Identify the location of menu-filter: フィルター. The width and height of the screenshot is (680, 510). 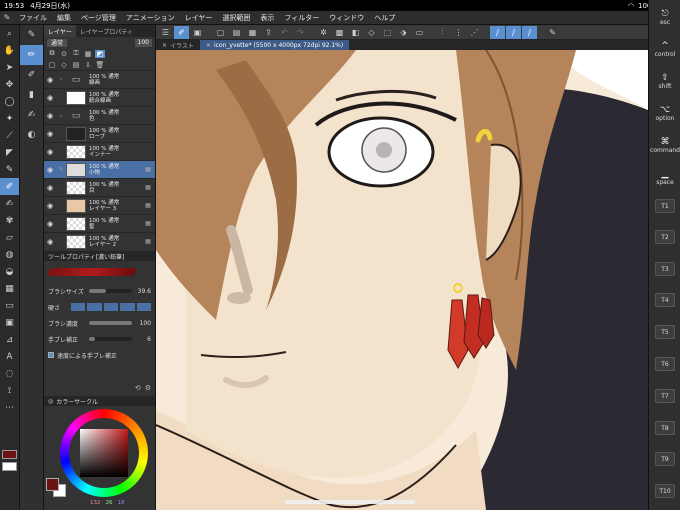
(301, 18).